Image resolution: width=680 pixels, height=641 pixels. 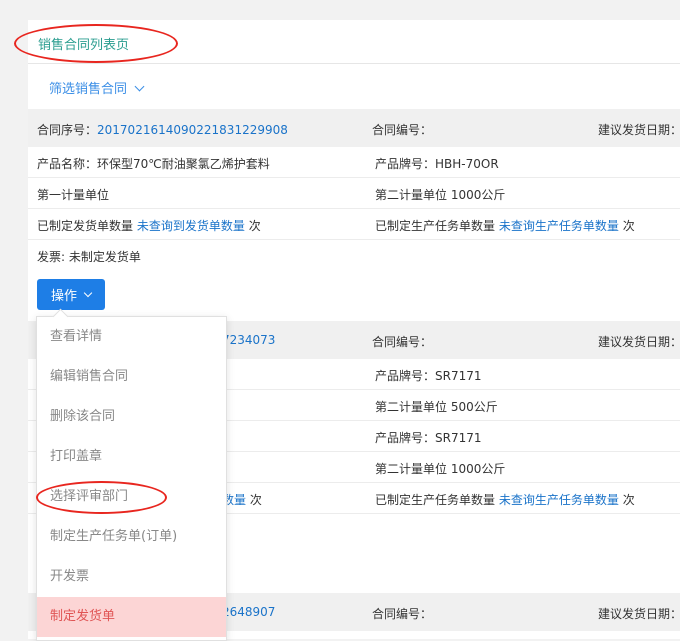 What do you see at coordinates (131, 577) in the screenshot?
I see `menu-item-issue-invoice: 开发票` at bounding box center [131, 577].